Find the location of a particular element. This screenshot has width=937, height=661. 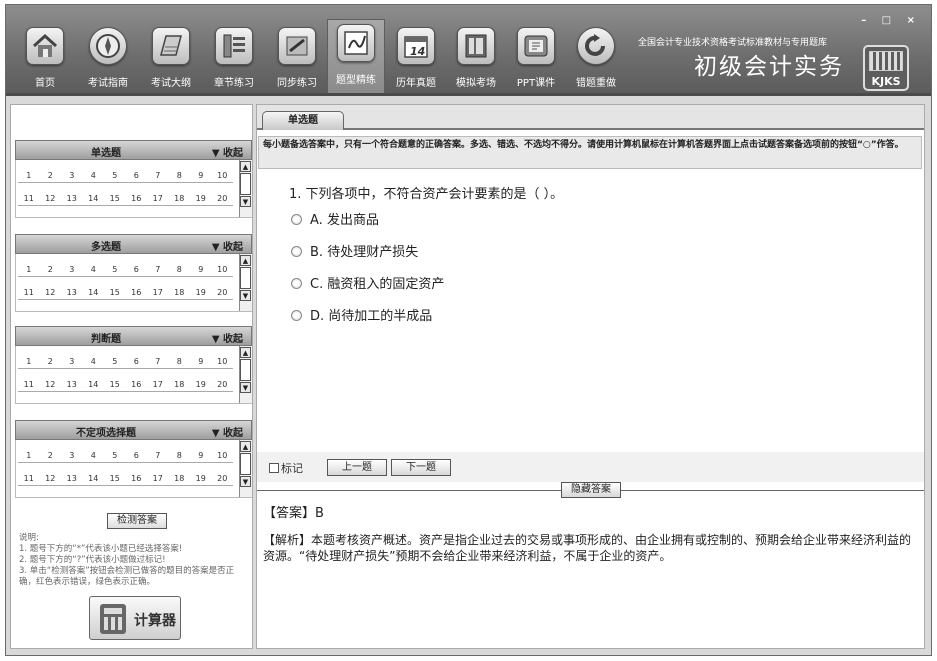

calculator-button: 计算器 is located at coordinates (135, 618).